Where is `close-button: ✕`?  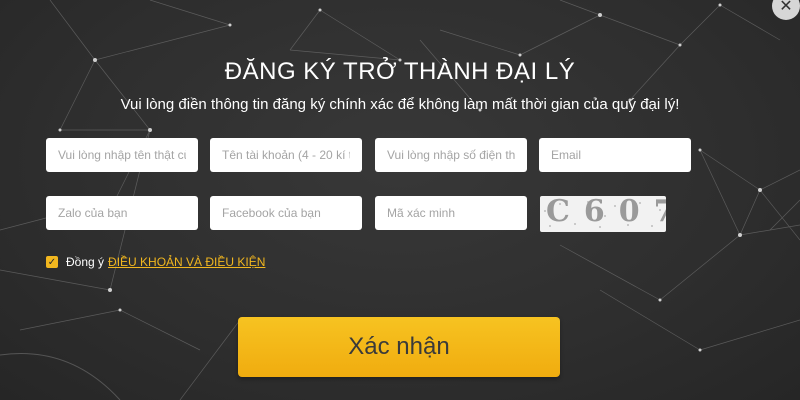 close-button: ✕ is located at coordinates (786, 10).